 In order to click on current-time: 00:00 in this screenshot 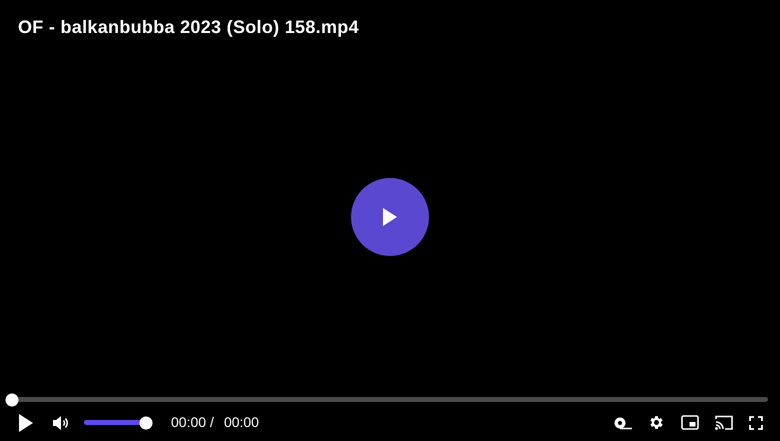, I will do `click(188, 422)`.